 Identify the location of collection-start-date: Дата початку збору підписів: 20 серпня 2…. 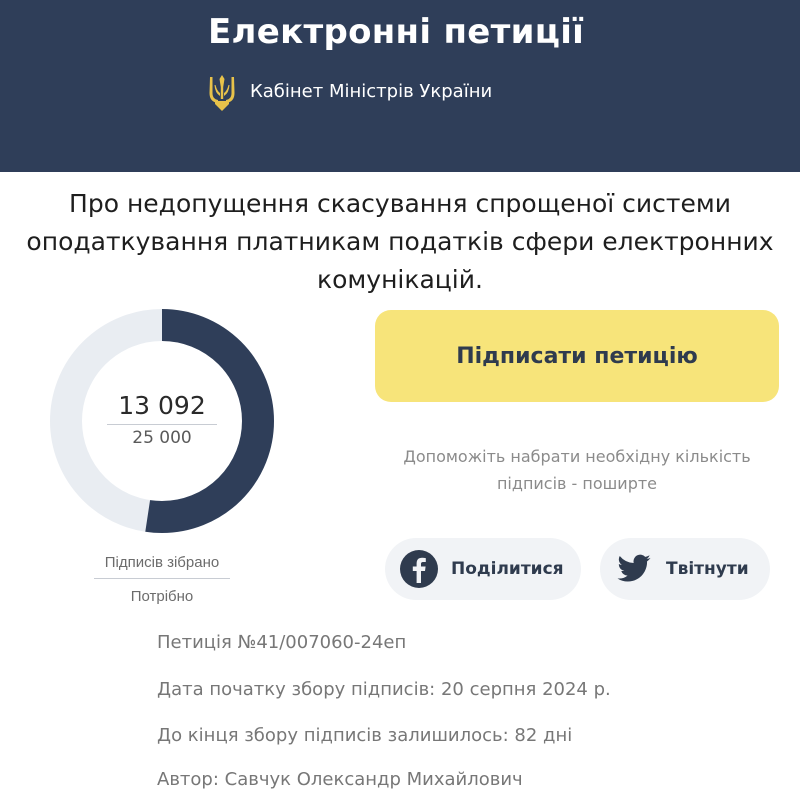
(384, 689).